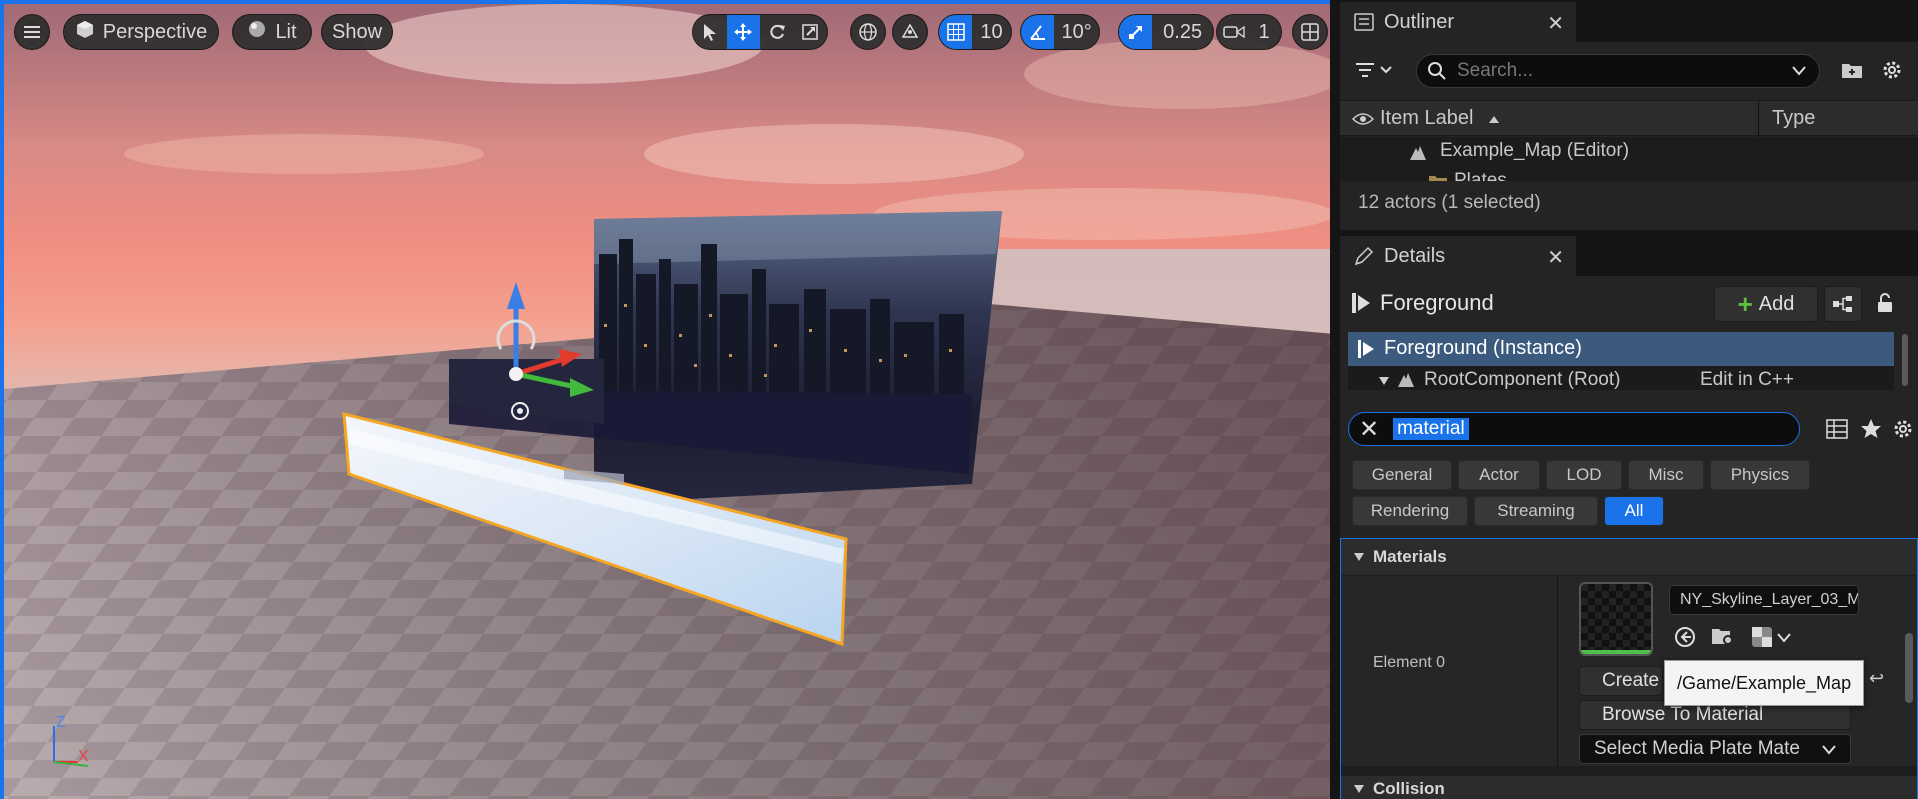 The image size is (1918, 799). What do you see at coordinates (1629, 787) in the screenshot?
I see `collision-header: Collision` at bounding box center [1629, 787].